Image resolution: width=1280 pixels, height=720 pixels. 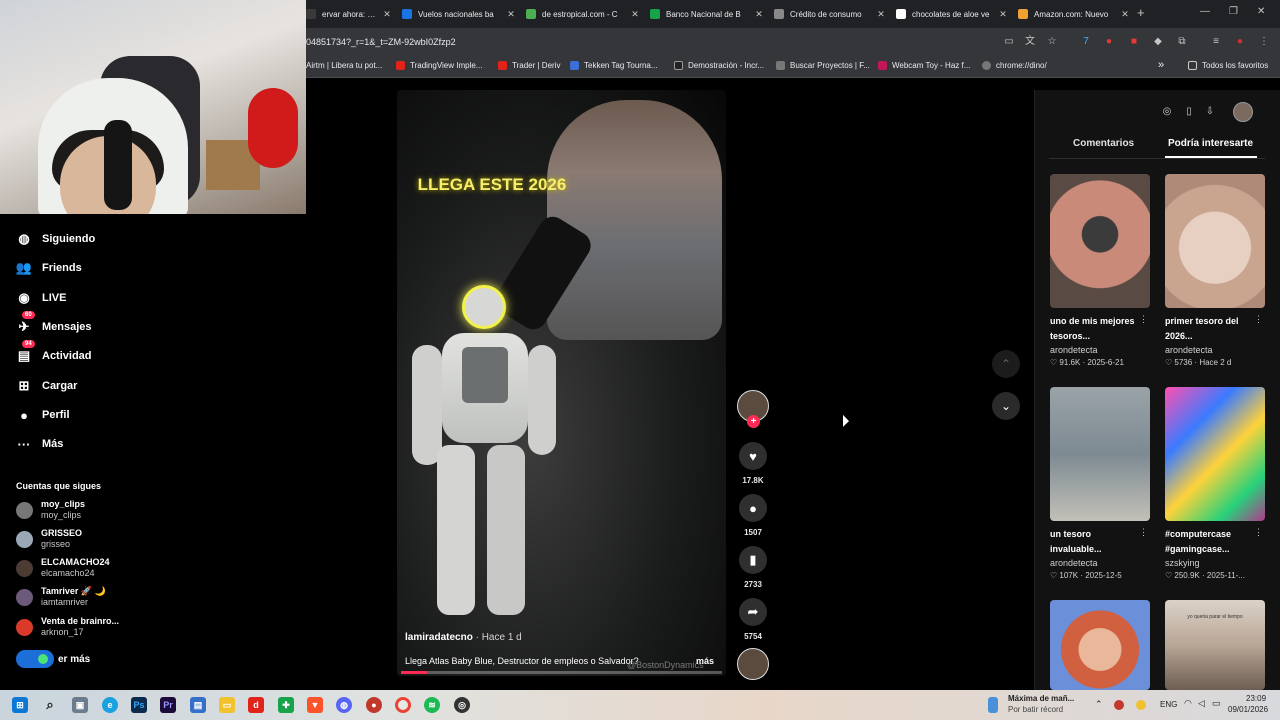 I want to click on restore-icon: ❐, so click(x=1233, y=11).